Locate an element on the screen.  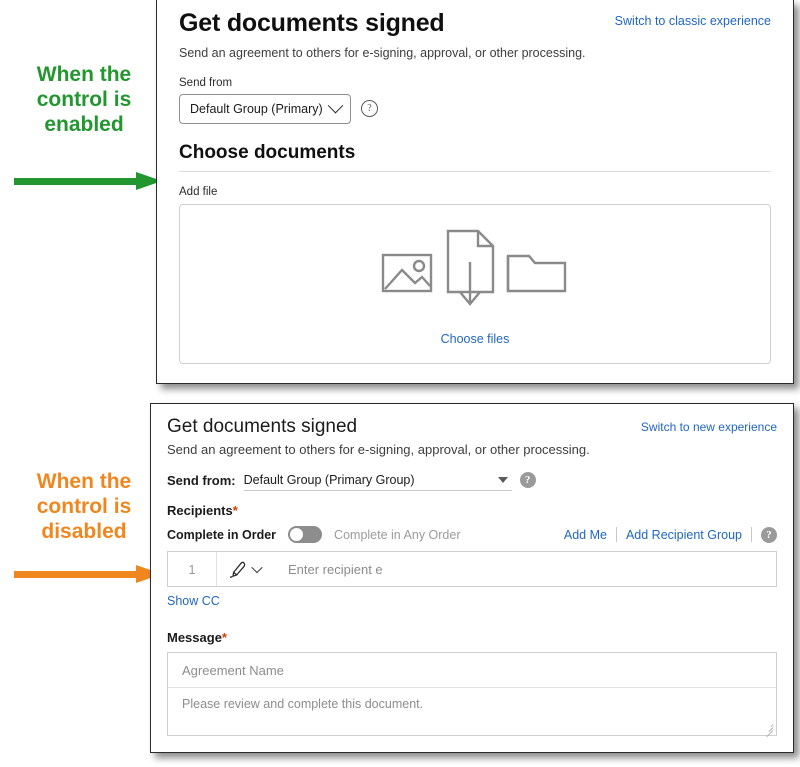
annotation-enabled-line-1: When the is located at coordinates (84, 74).